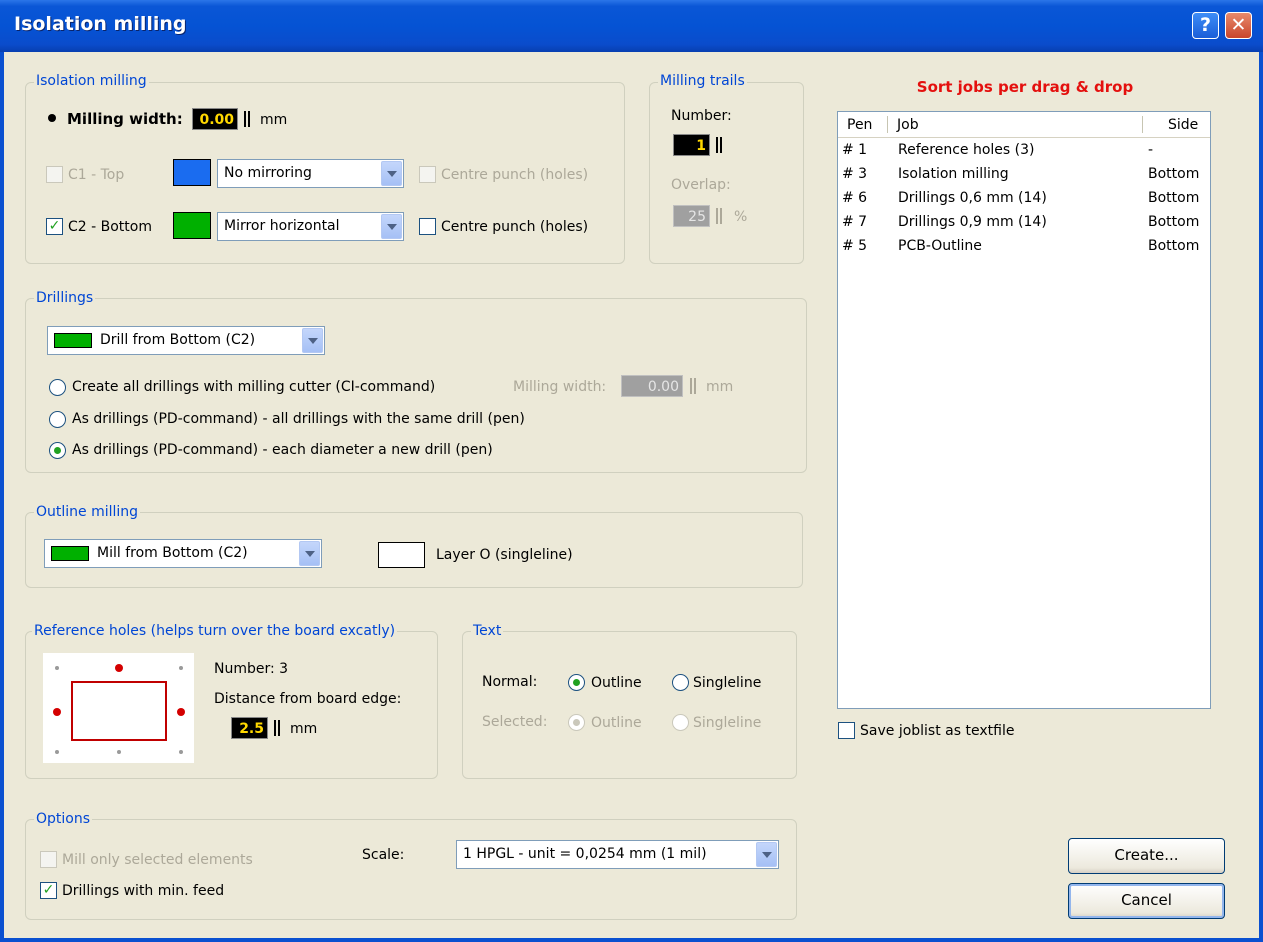 This screenshot has height=942, width=1263. What do you see at coordinates (48, 890) in the screenshot?
I see `drill-min-feed-checkbox: ✓` at bounding box center [48, 890].